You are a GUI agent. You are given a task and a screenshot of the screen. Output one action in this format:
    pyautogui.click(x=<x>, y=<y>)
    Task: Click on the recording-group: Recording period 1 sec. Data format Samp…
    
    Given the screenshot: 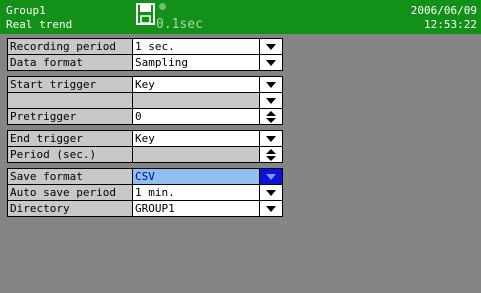 What is the action you would take?
    pyautogui.click(x=145, y=54)
    